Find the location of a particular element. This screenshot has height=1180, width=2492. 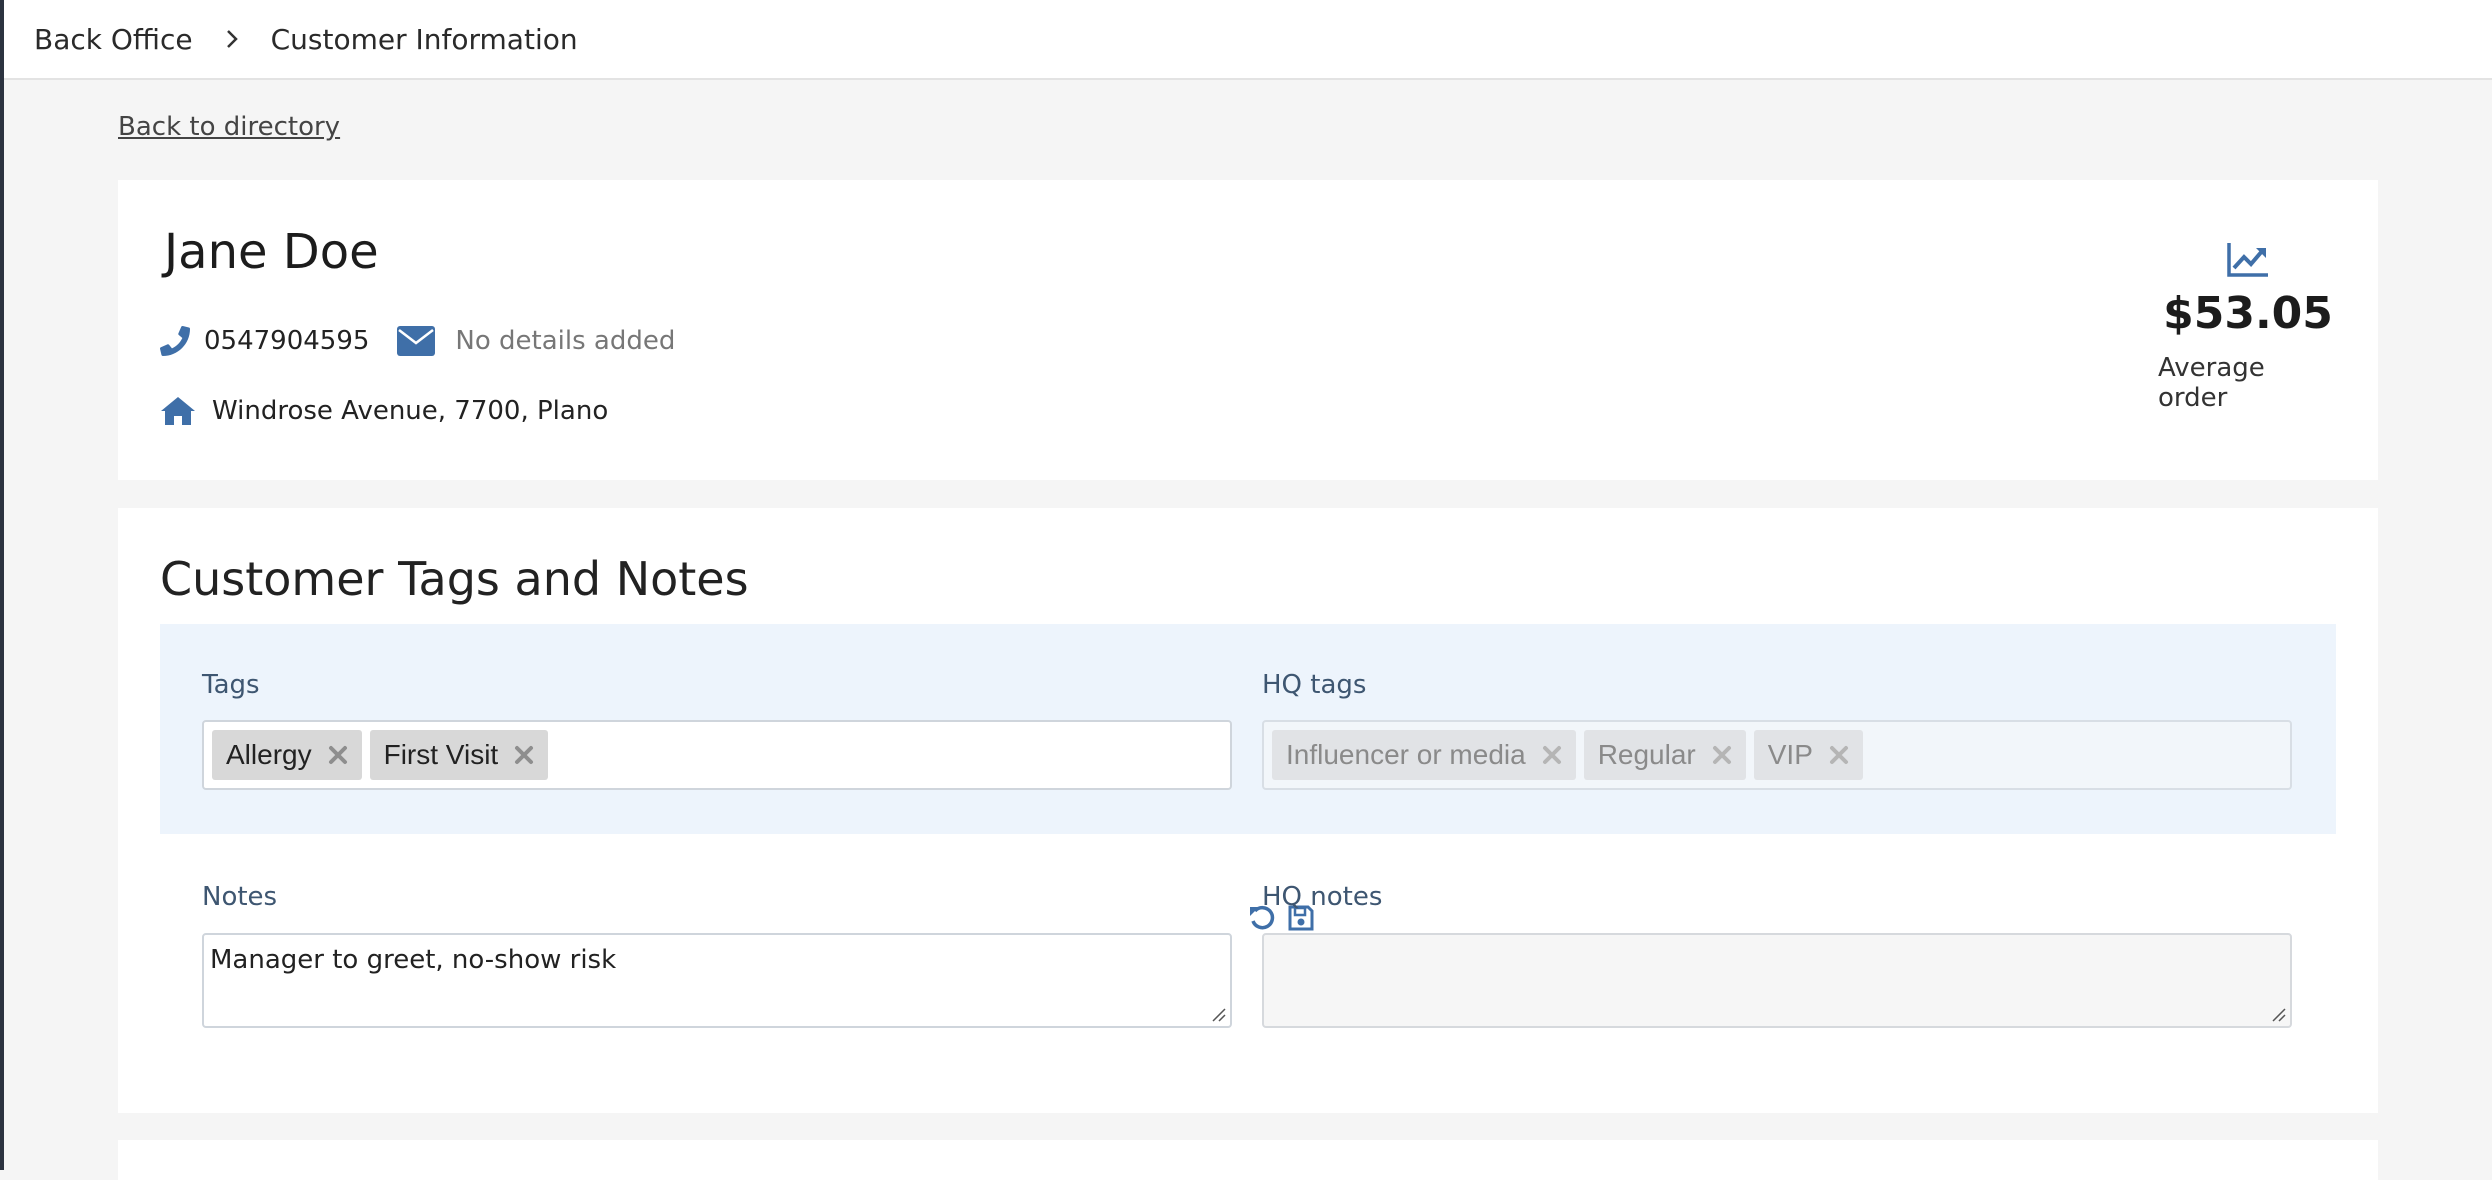

hq-tags-label: HQ tags is located at coordinates (1314, 685).